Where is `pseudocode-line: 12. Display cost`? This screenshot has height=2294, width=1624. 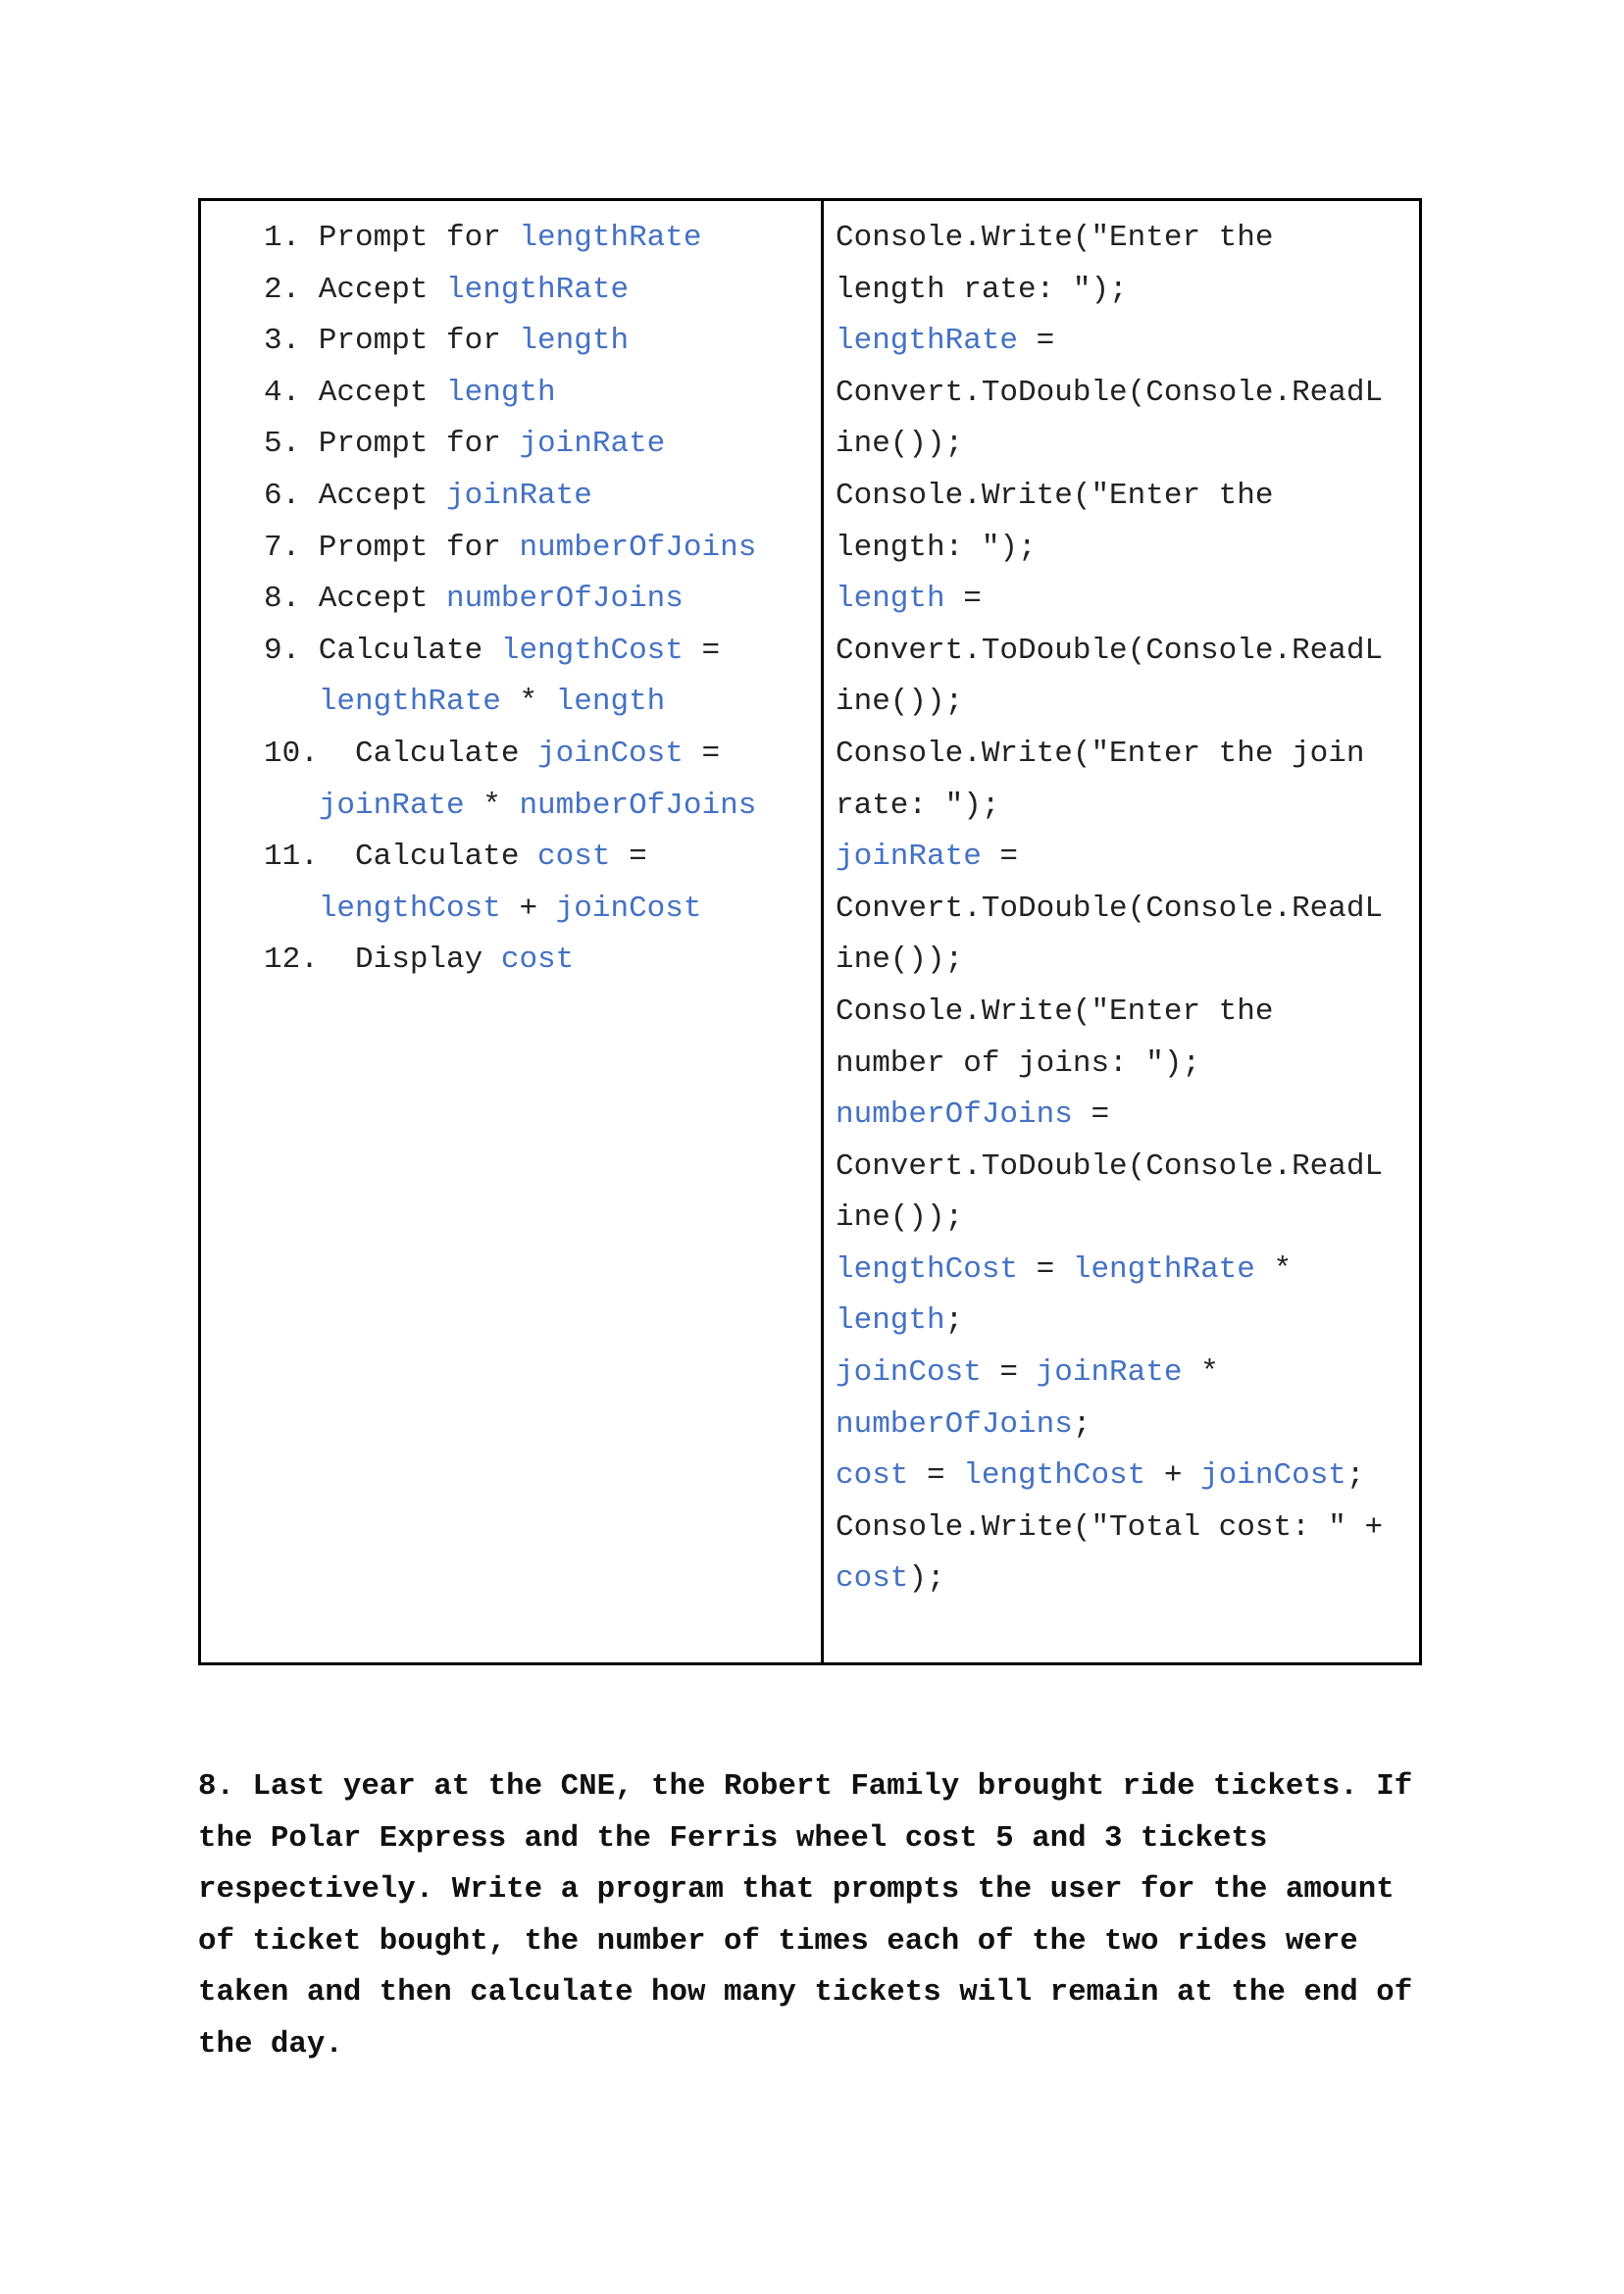
pseudocode-line: 12. Display cost is located at coordinates (510, 961).